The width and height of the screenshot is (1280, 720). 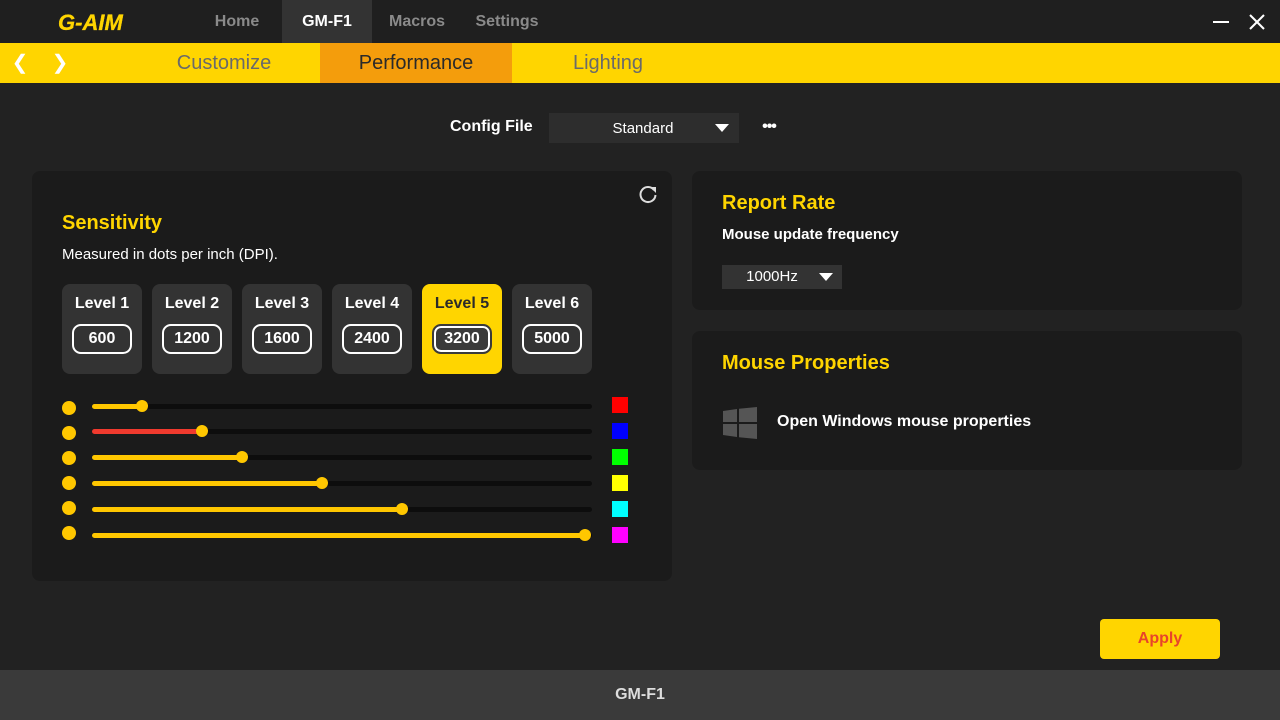 What do you see at coordinates (640, 21) in the screenshot?
I see `title-bar: G-AIM Home GM-F1 Macros Settings` at bounding box center [640, 21].